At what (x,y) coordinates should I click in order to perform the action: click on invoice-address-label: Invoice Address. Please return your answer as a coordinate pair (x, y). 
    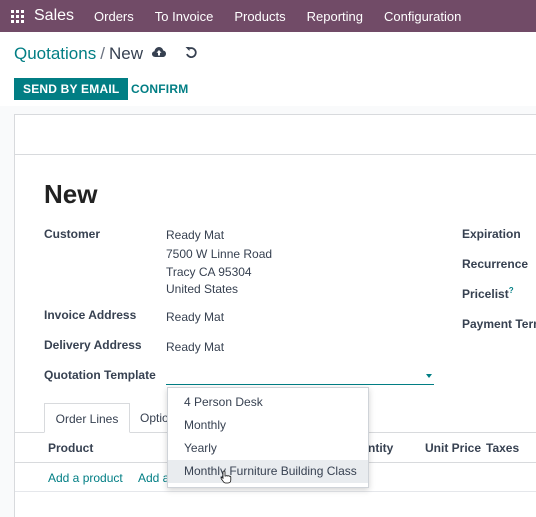
    Looking at the image, I should click on (90, 315).